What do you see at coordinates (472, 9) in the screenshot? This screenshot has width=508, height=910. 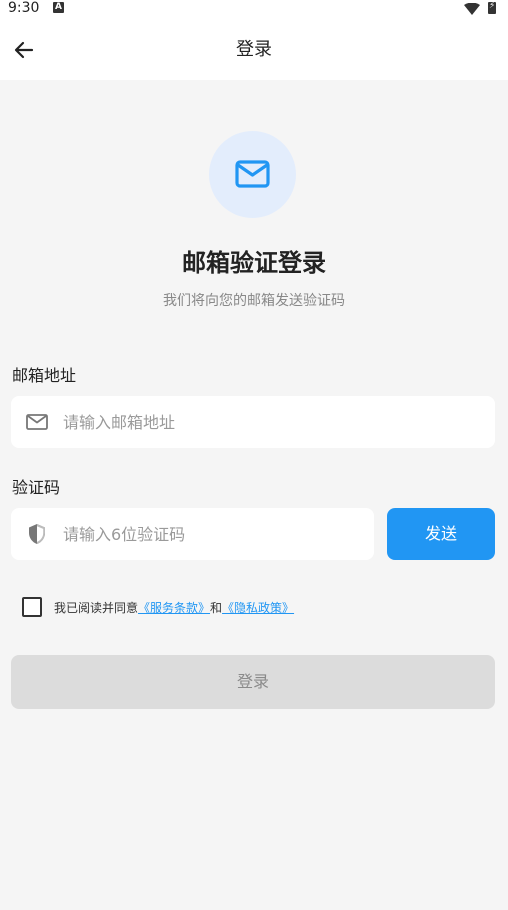 I see `wifi-icon` at bounding box center [472, 9].